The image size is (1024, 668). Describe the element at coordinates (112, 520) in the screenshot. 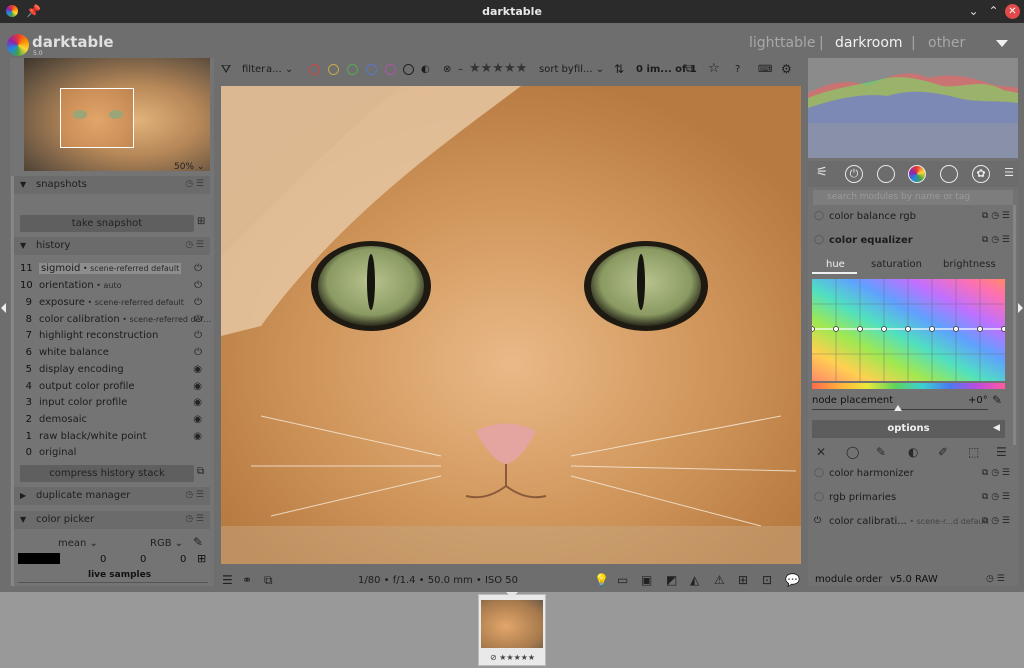

I see `section-color-picker: ▼ color picker ◷ ☰` at that location.